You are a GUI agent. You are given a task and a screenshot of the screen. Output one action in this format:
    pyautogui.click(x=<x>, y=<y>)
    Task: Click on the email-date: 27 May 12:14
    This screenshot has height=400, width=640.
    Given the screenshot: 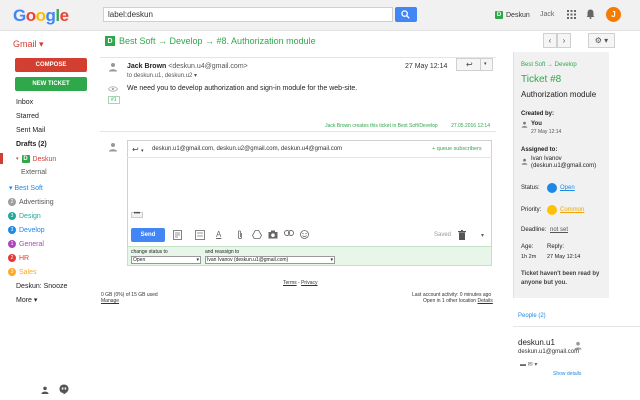 What is the action you would take?
    pyautogui.click(x=426, y=66)
    